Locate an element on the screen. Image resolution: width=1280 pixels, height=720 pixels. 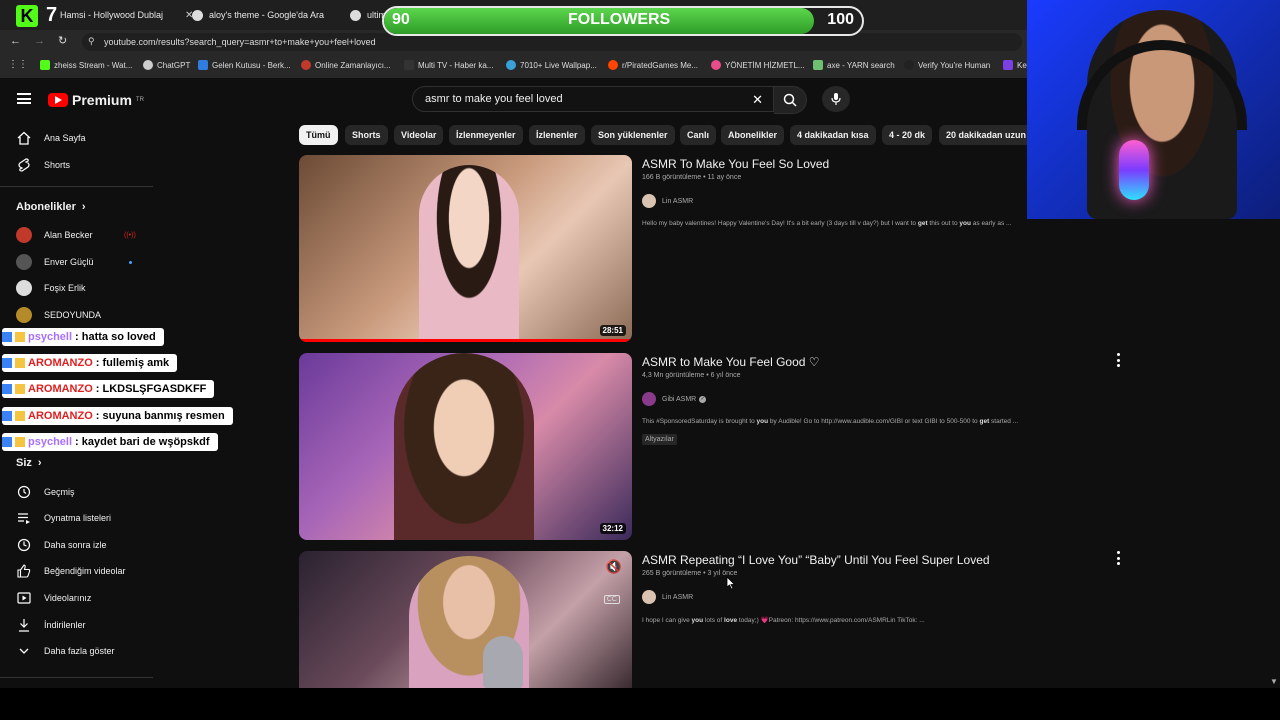
chip-over-20-min: 20 dakikadan uzun is located at coordinates (990, 135).